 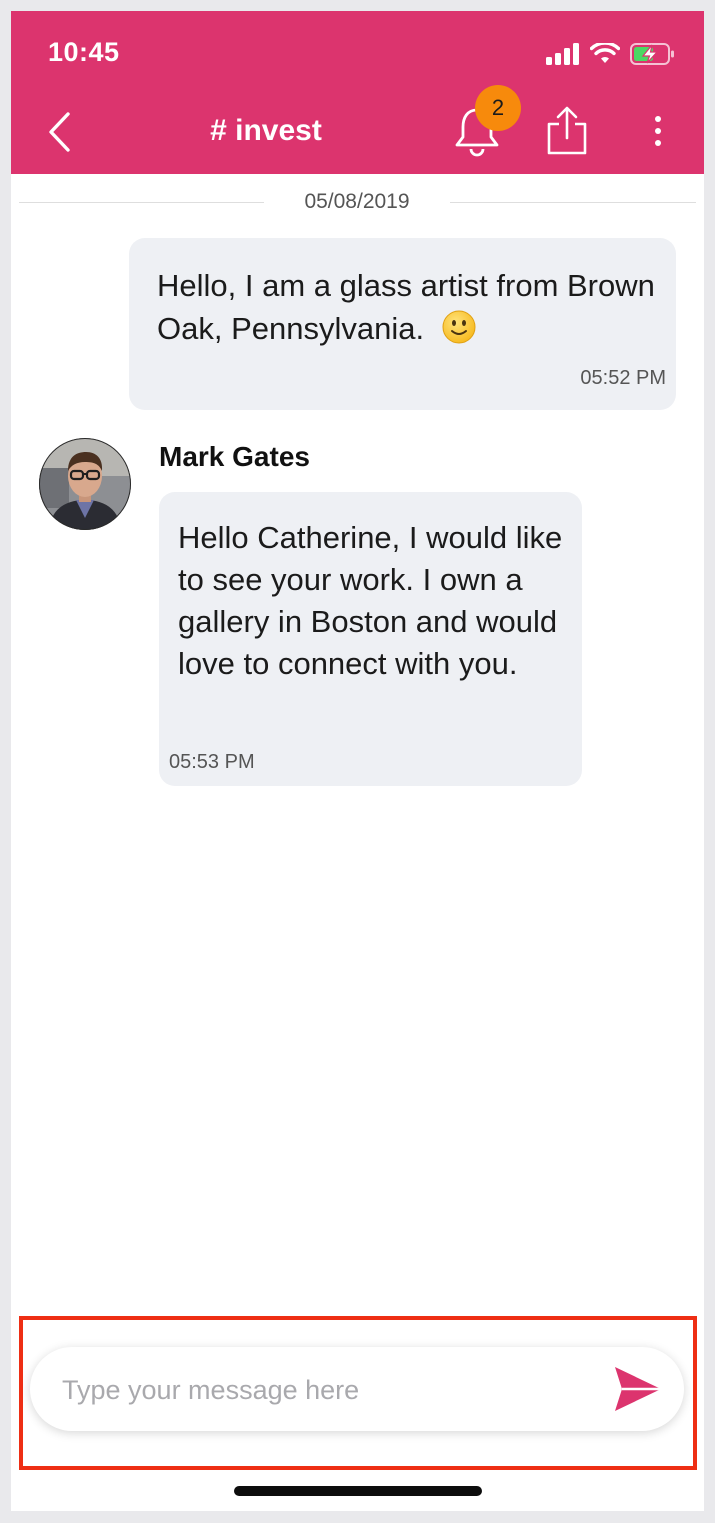 I want to click on status-icons, so click(x=611, y=54).